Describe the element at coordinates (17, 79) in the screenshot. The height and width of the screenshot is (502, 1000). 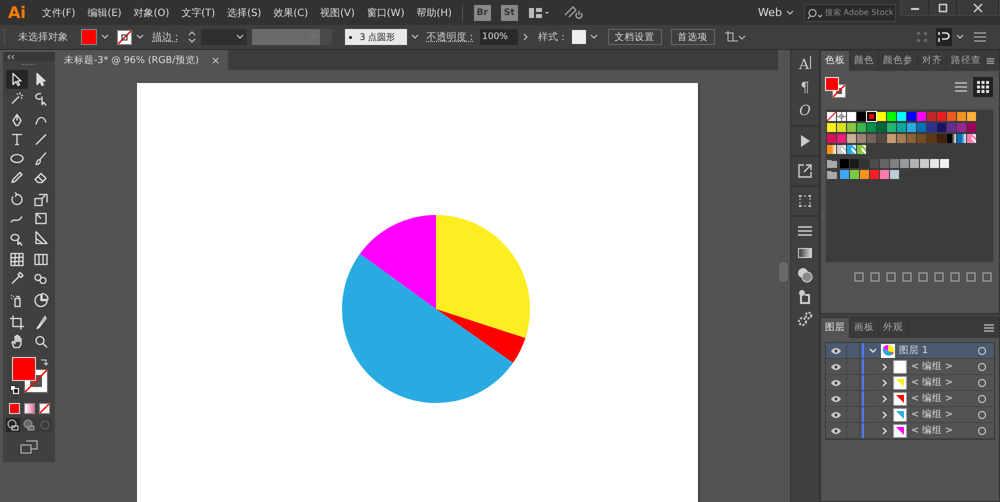
I see `selection-arrow-tool` at that location.